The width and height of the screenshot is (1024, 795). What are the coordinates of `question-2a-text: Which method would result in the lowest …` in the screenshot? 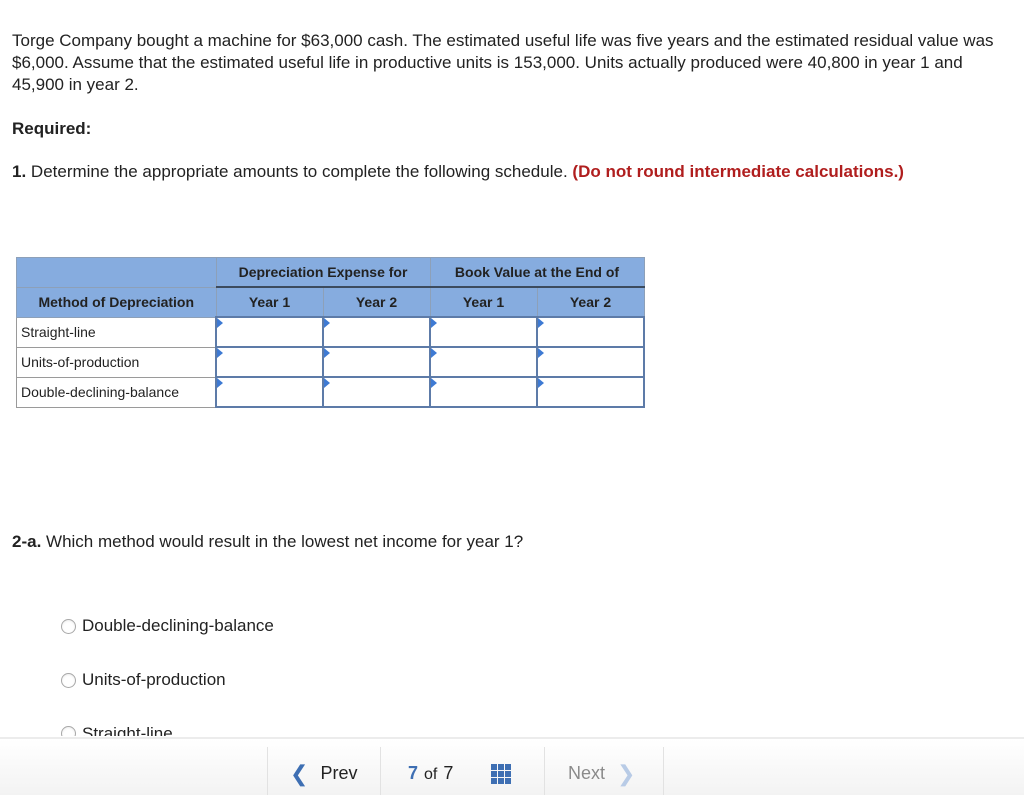 It's located at (285, 541).